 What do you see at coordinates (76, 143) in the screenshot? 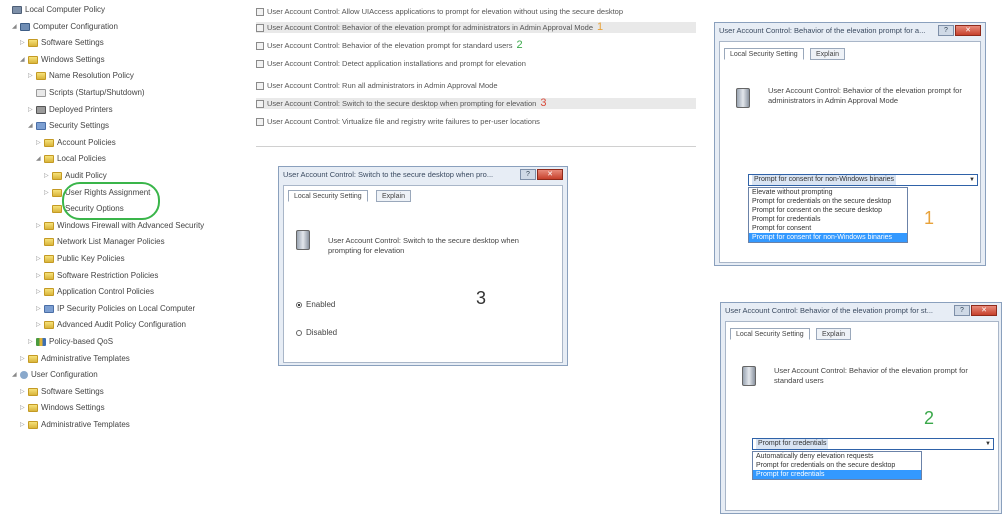
I see `tree-node: ▷ Account Policies` at bounding box center [76, 143].